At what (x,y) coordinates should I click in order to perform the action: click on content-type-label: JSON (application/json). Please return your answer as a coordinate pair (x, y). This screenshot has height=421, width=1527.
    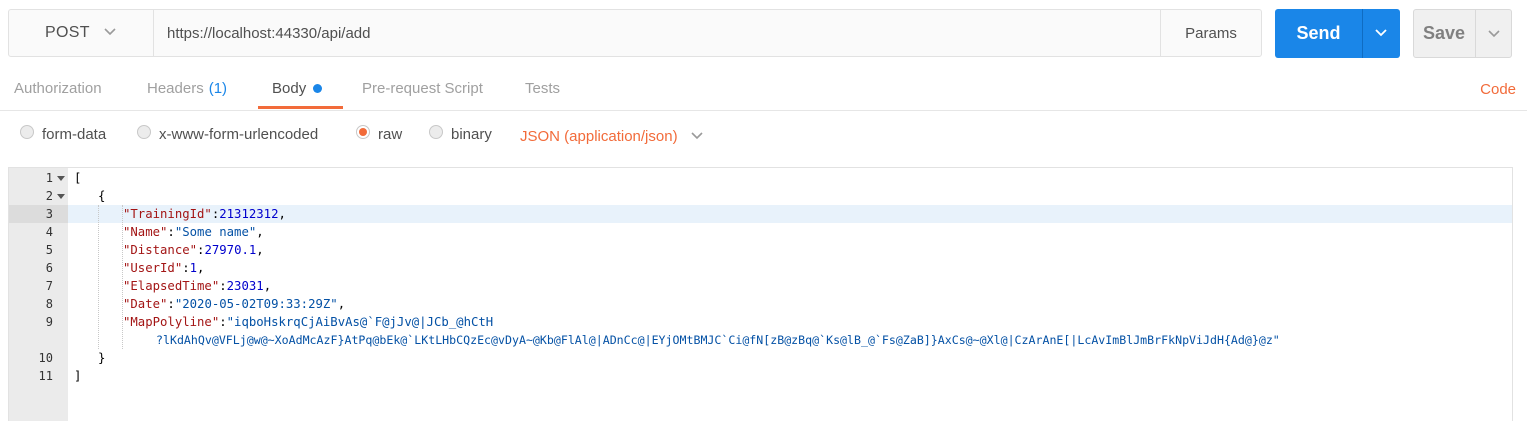
    Looking at the image, I should click on (599, 136).